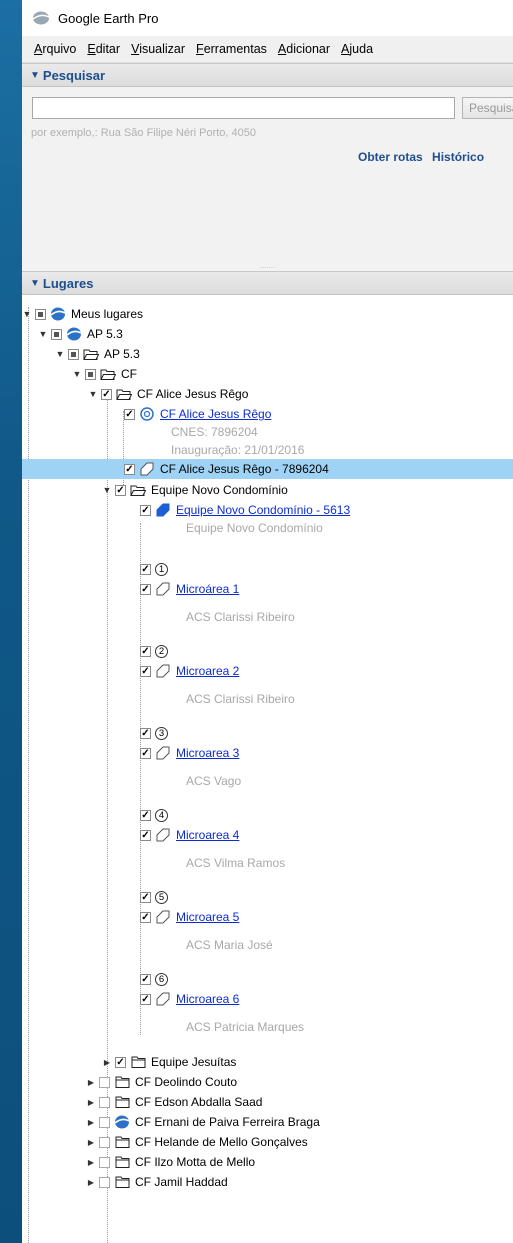 The height and width of the screenshot is (1243, 513). Describe the element at coordinates (267, 75) in the screenshot. I see `search-panel-header: ▼ Pesquisar` at that location.